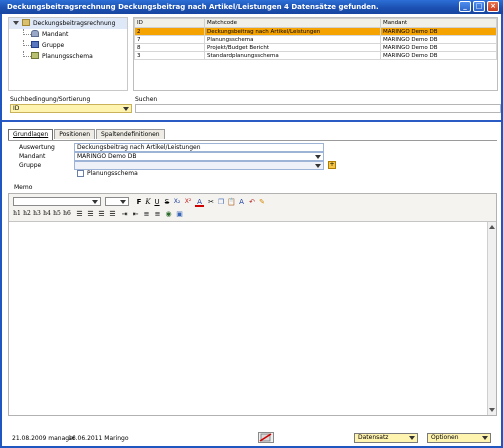  Describe the element at coordinates (199, 147) in the screenshot. I see `auswertung-field: Deckungsbeitrag nach Artikel/Leistungen` at that location.